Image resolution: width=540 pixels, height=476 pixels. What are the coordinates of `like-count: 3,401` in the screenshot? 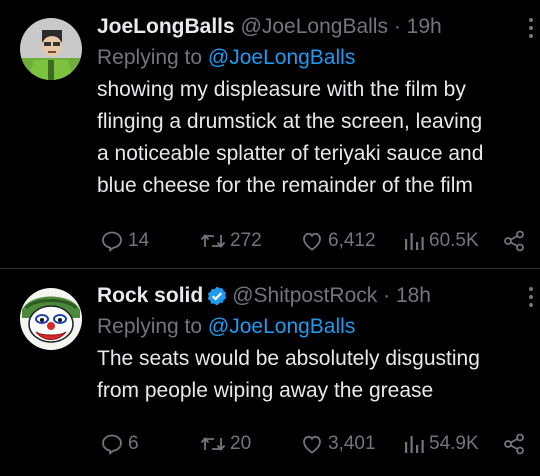 It's located at (352, 443).